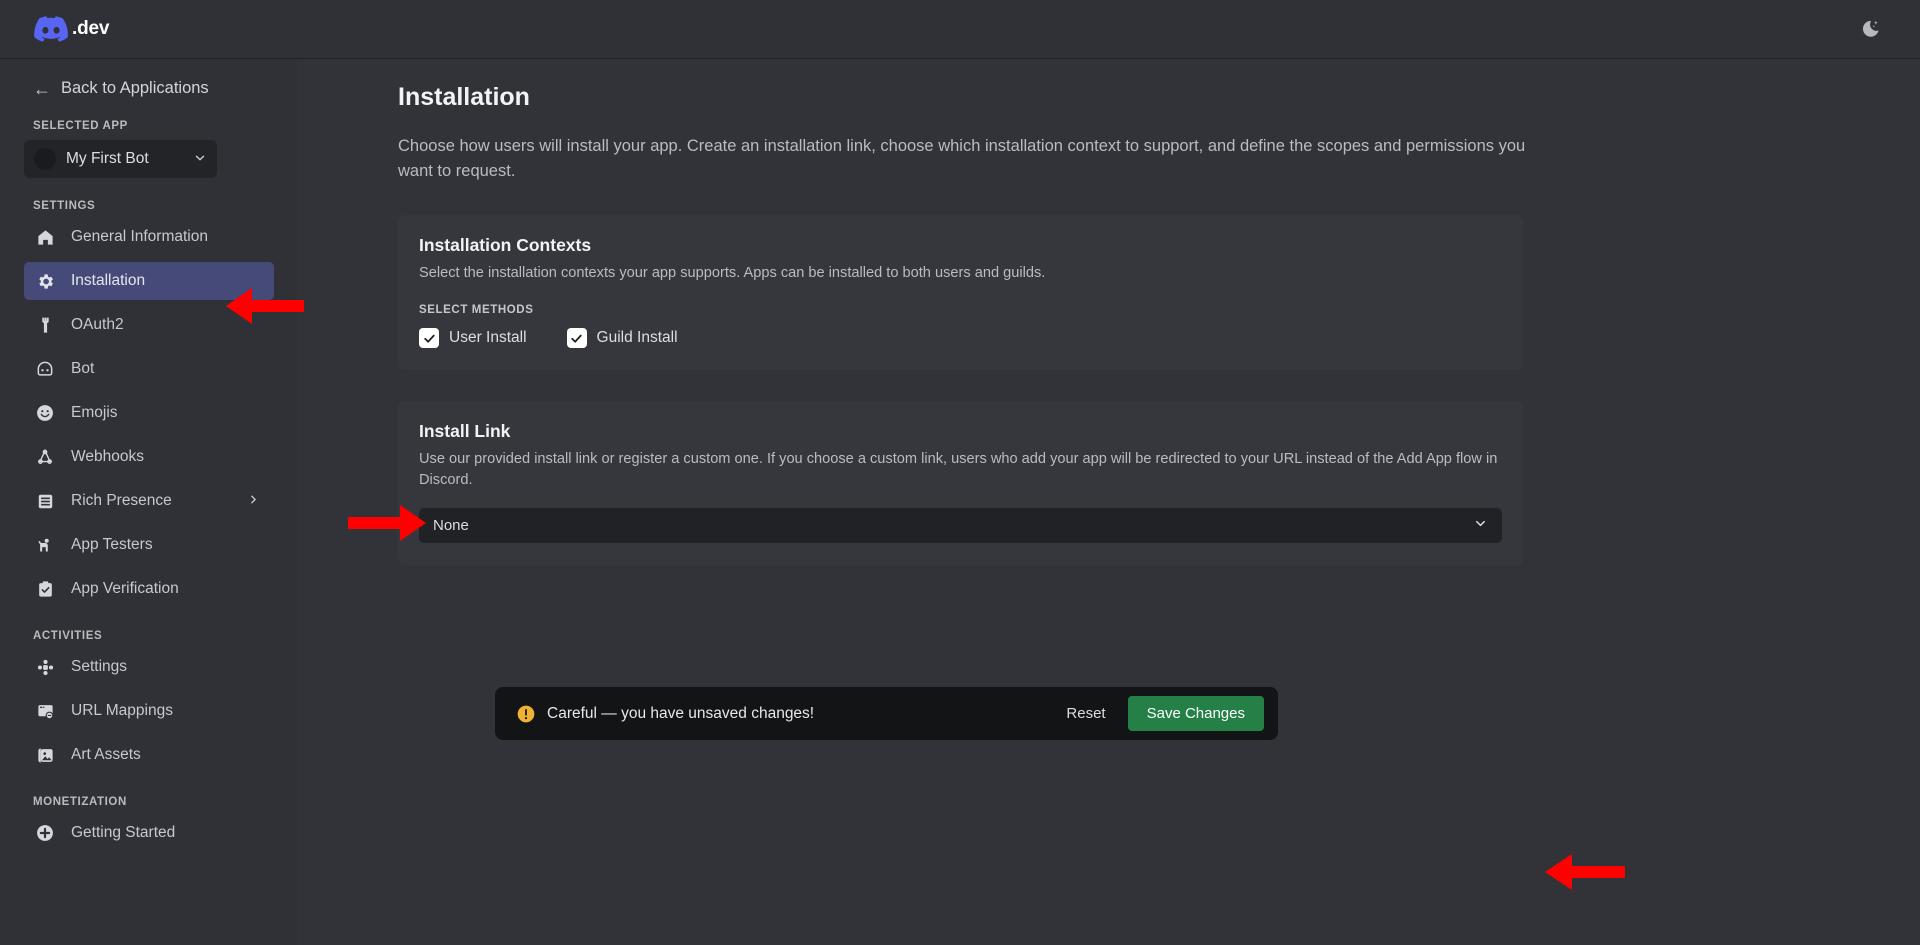  Describe the element at coordinates (94, 412) in the screenshot. I see `sidebar-item-label: Emojis` at that location.